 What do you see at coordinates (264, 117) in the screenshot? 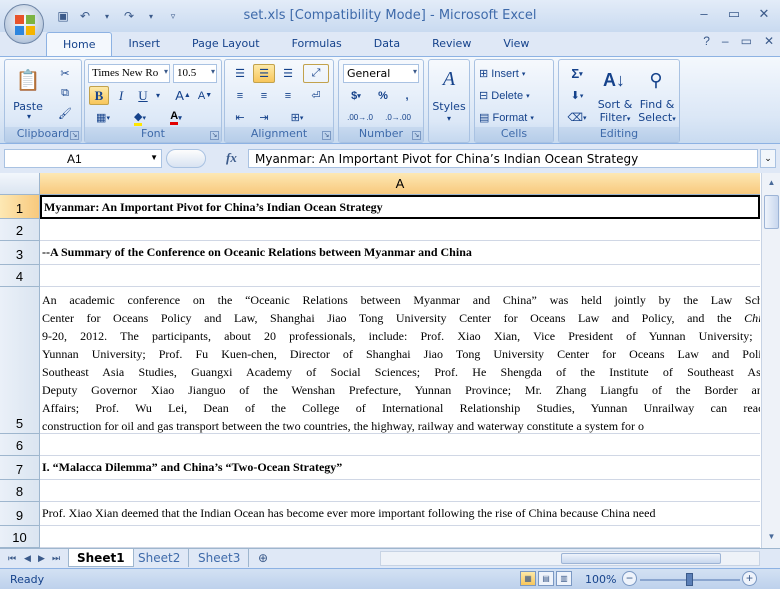
I see `increase-indent-icon: ⇥` at bounding box center [264, 117].